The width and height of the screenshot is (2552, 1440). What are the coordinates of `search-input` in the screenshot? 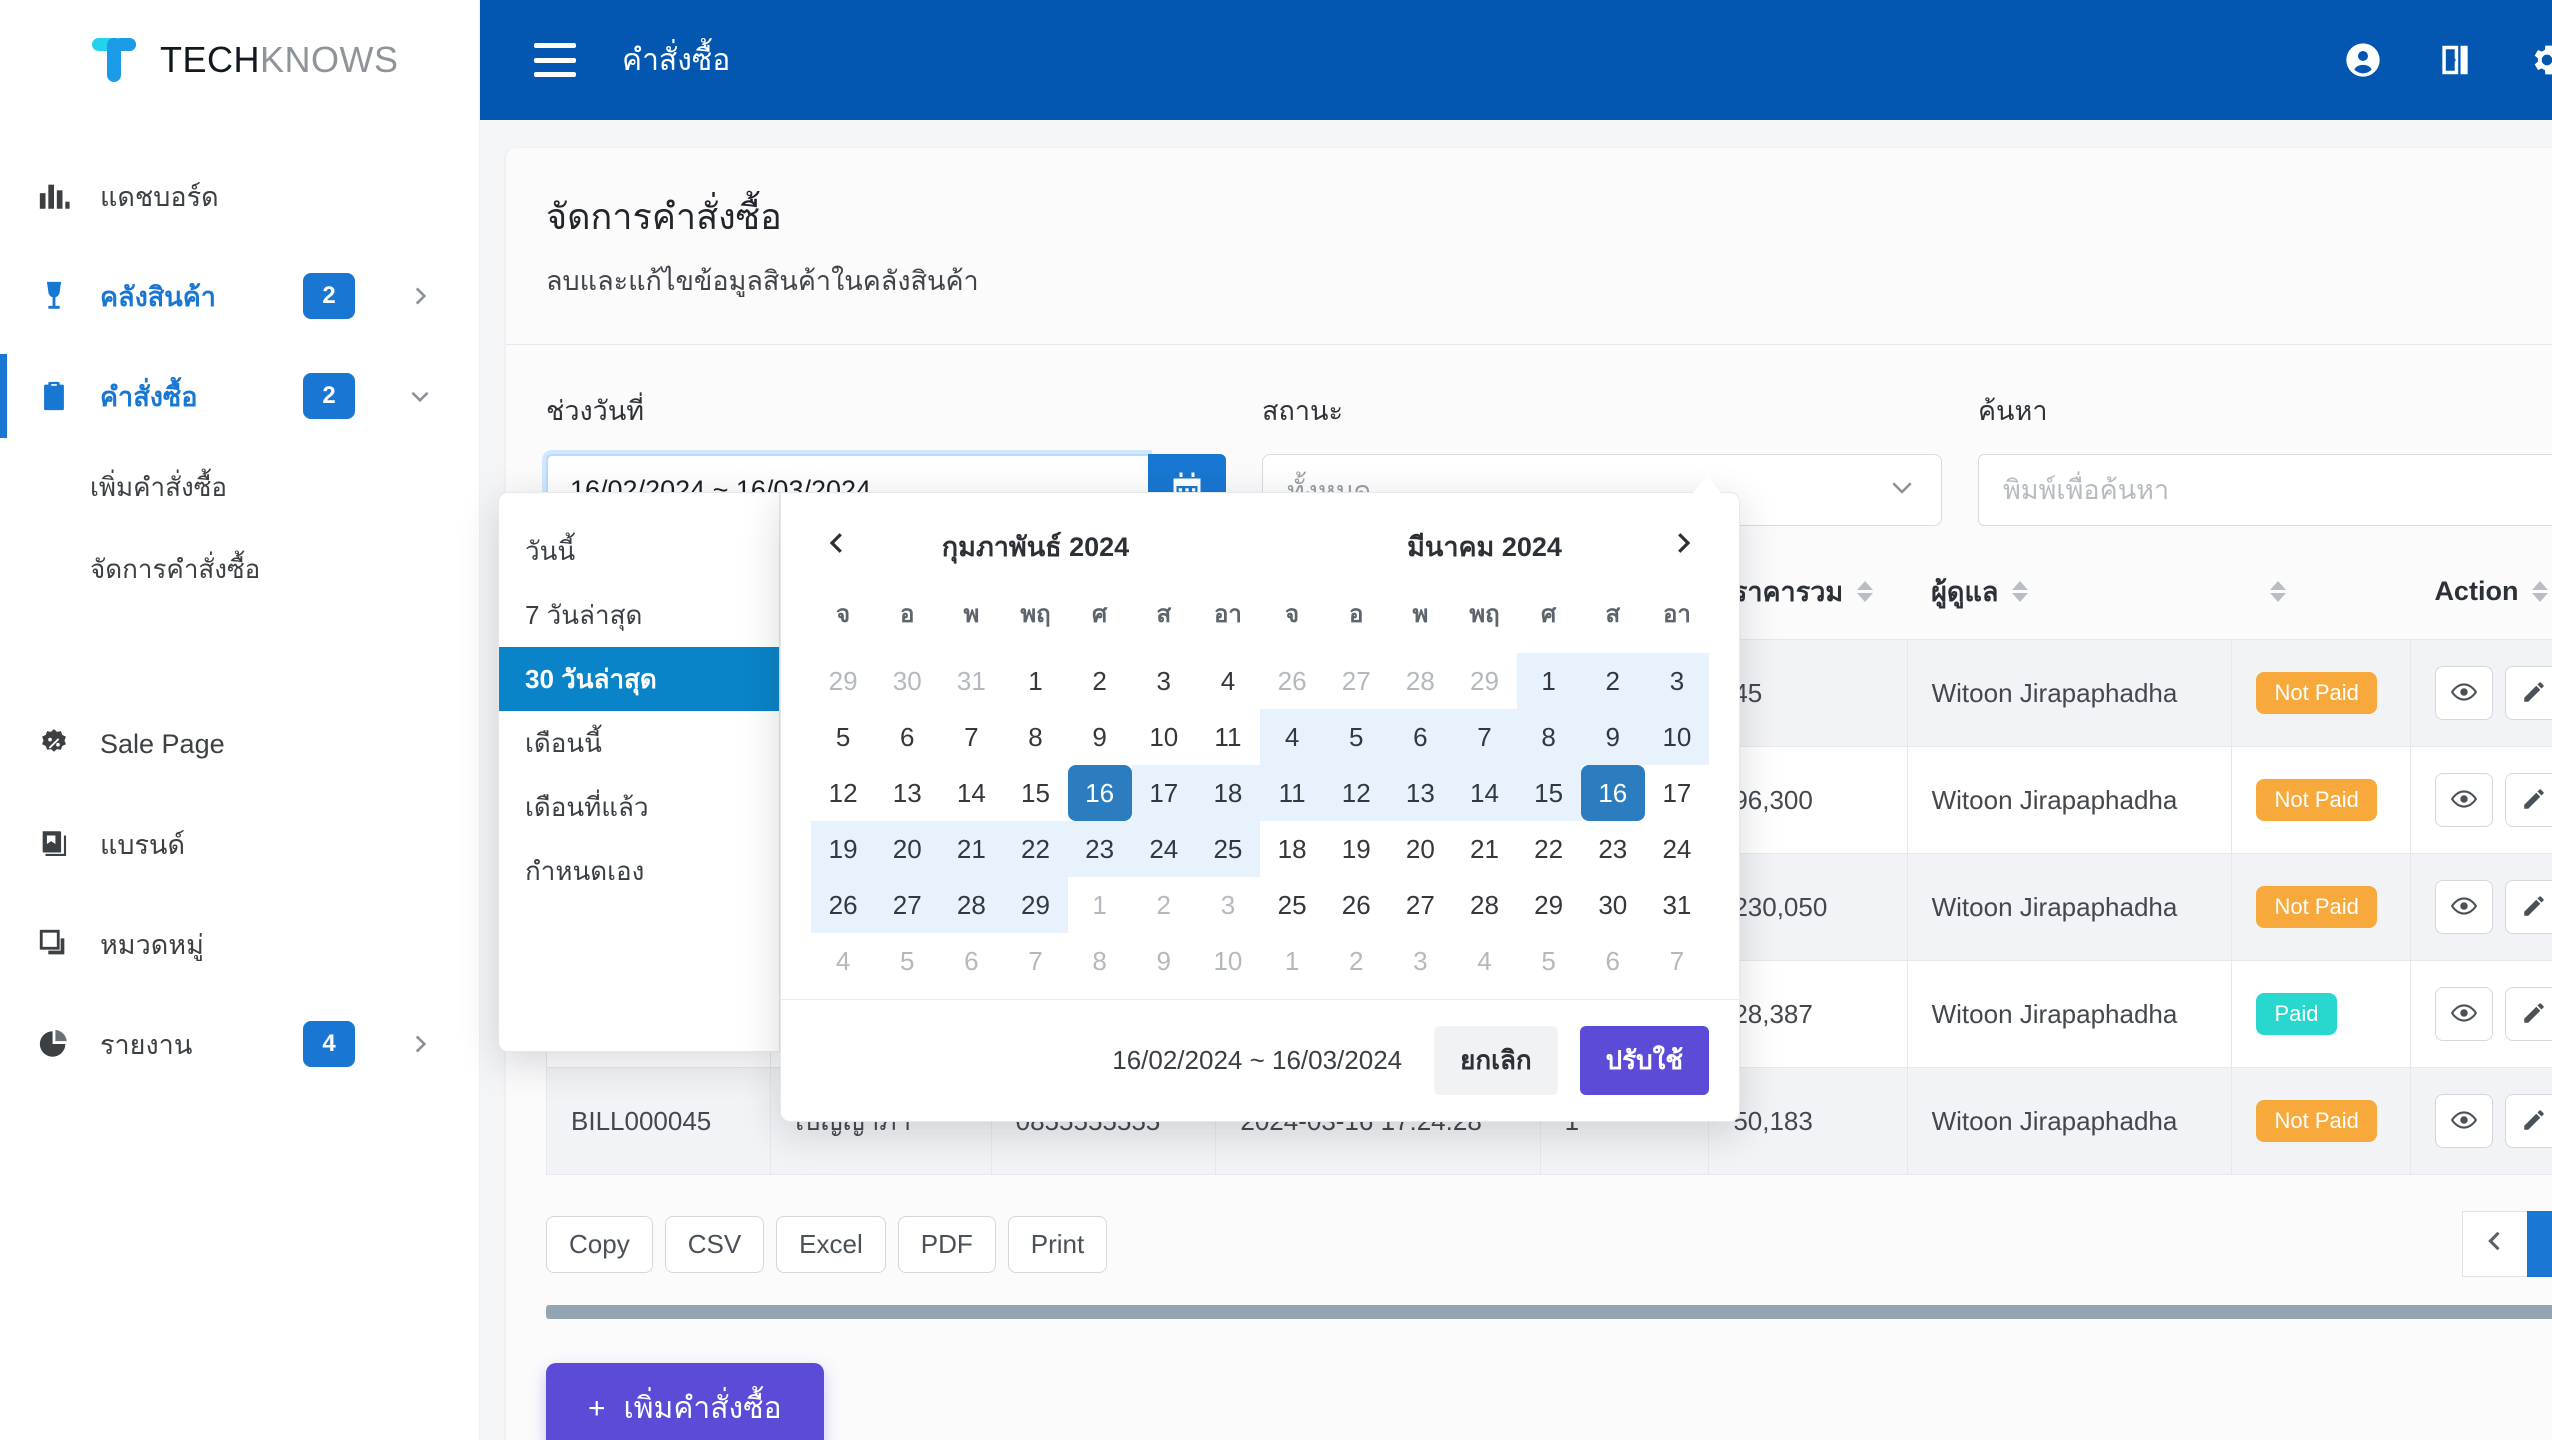 It's located at (2265, 490).